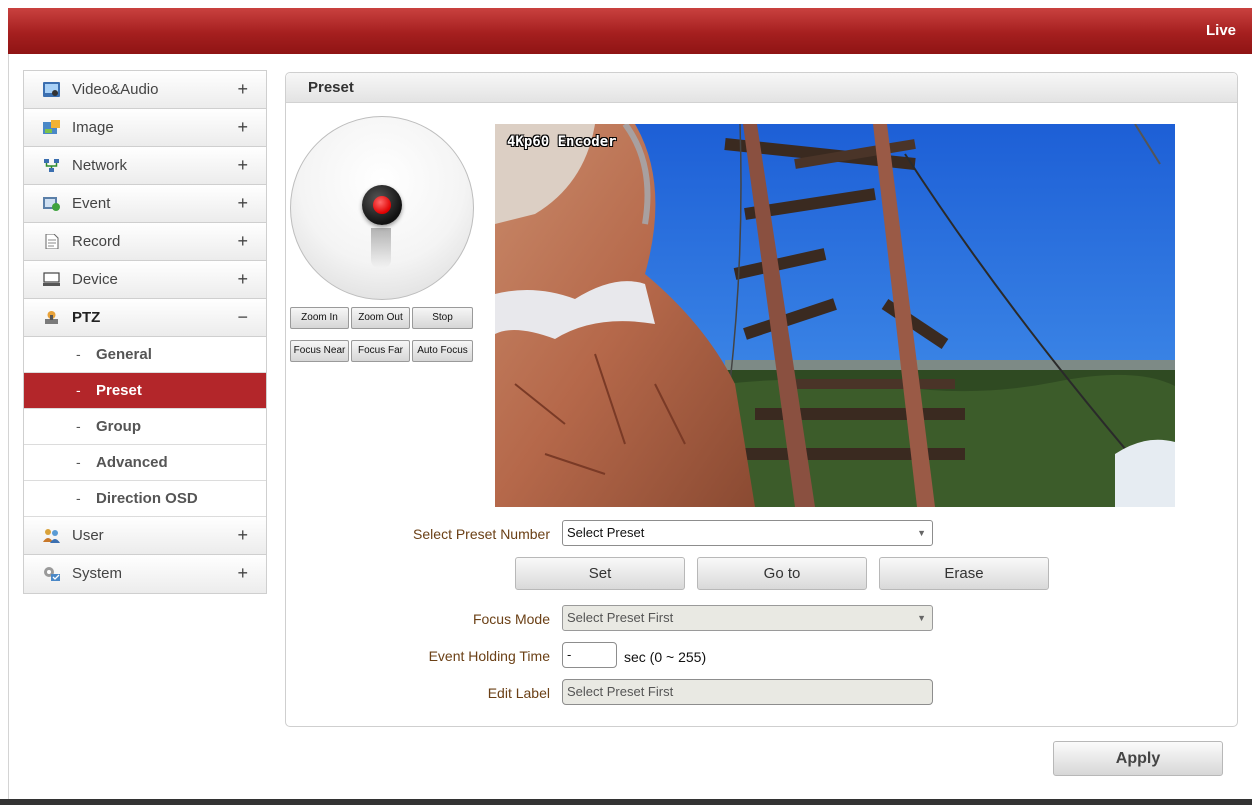  What do you see at coordinates (91, 203) in the screenshot?
I see `sidebar-item-label: Event` at bounding box center [91, 203].